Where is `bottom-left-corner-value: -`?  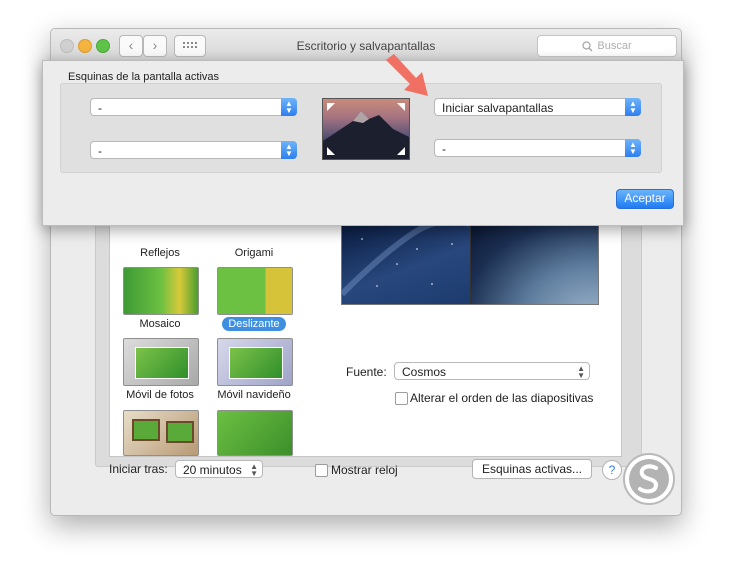 bottom-left-corner-value: - is located at coordinates (100, 151).